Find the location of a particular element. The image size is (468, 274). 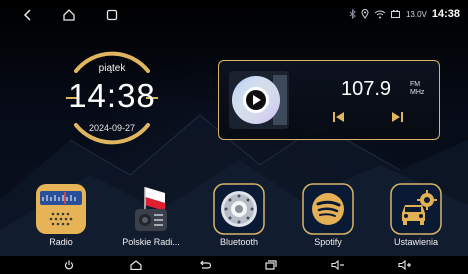

volume-down-icon is located at coordinates (338, 265).